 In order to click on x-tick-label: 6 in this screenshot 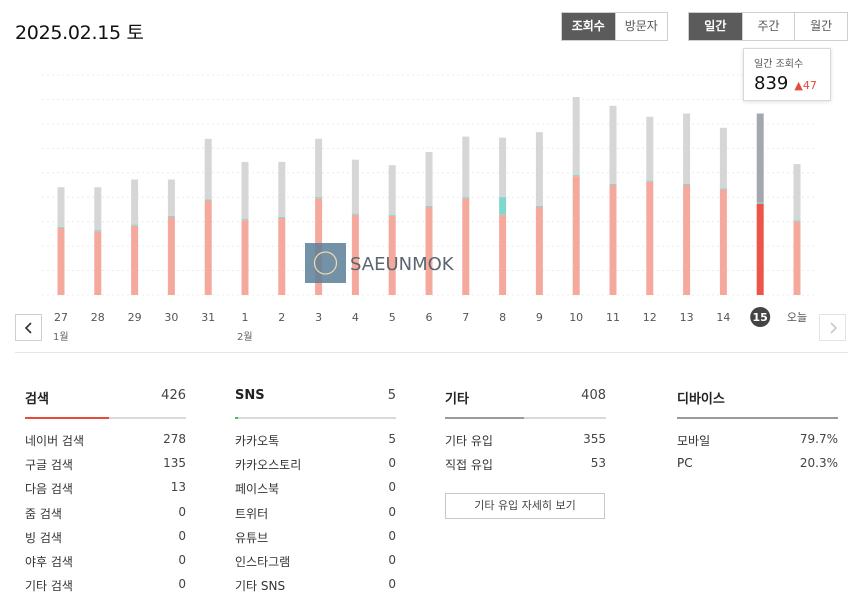, I will do `click(429, 317)`.